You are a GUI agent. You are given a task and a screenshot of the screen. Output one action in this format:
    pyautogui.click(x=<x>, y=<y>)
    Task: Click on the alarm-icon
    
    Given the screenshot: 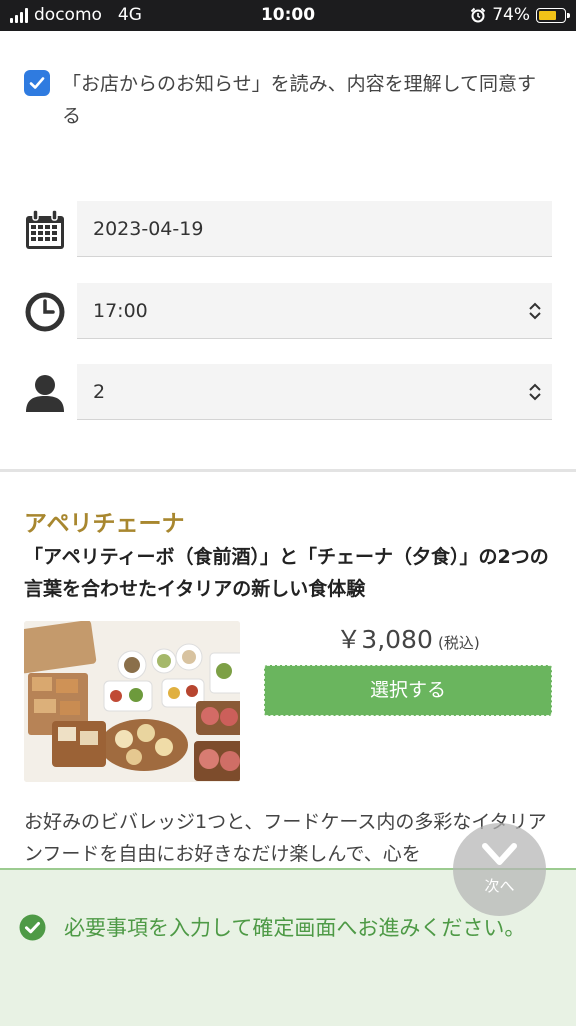 What is the action you would take?
    pyautogui.click(x=478, y=15)
    